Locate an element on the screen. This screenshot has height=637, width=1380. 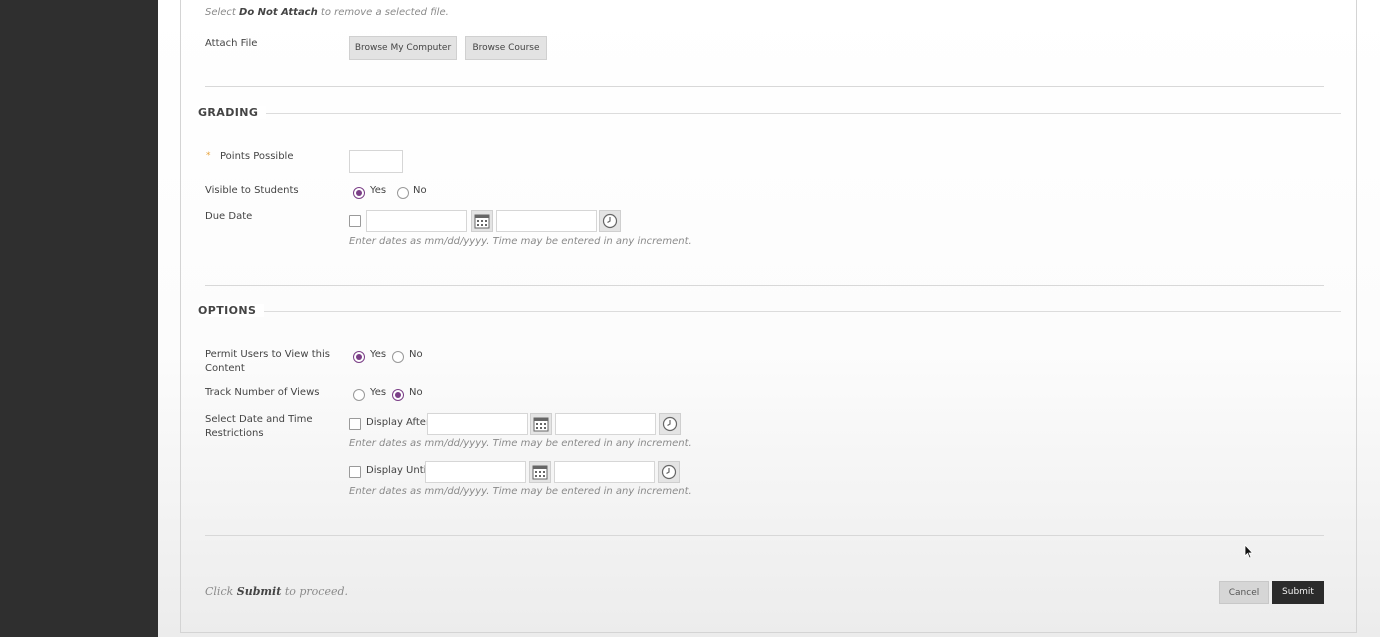
display-after-label: Display After is located at coordinates (398, 422).